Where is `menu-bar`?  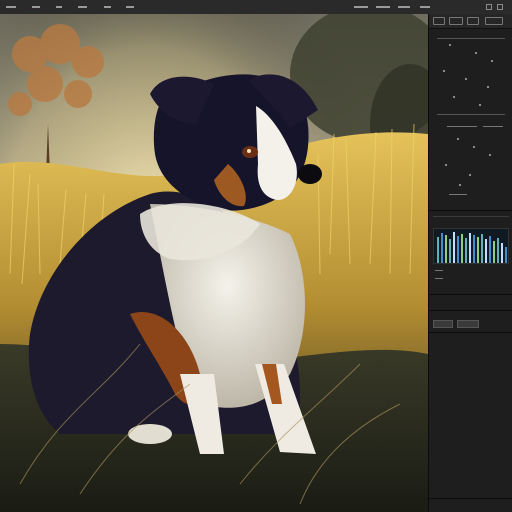 menu-bar is located at coordinates (256, 7).